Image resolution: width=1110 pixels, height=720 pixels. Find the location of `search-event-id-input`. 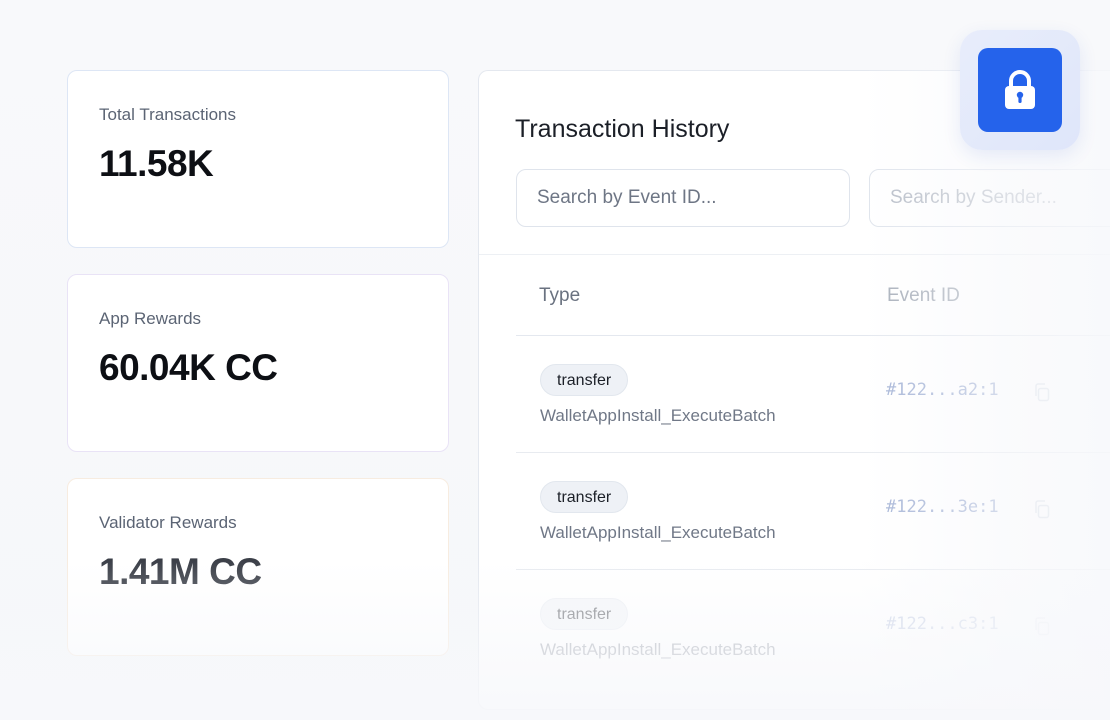

search-event-id-input is located at coordinates (692, 198).